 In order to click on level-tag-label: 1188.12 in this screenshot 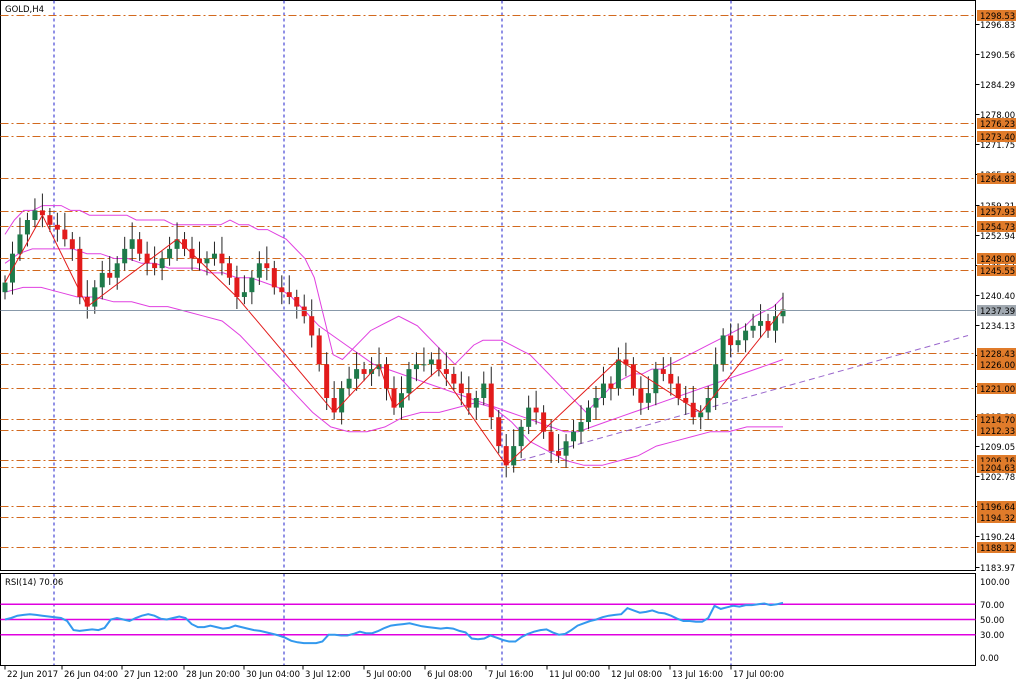, I will do `click(997, 549)`.